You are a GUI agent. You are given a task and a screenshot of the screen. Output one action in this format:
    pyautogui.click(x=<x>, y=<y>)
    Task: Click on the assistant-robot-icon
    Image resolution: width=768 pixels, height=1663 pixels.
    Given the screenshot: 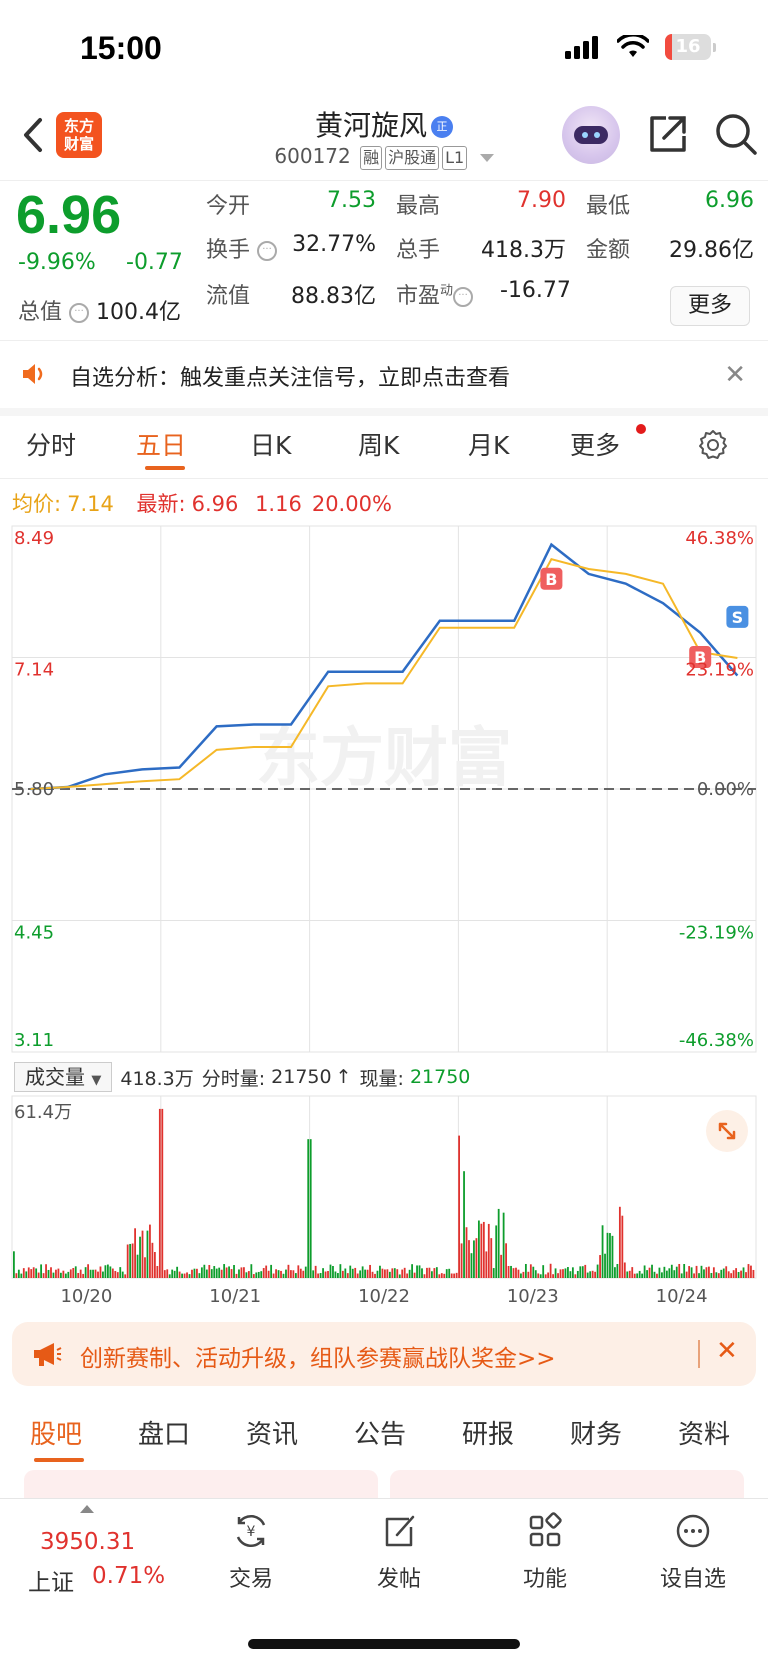 What is the action you would take?
    pyautogui.click(x=591, y=135)
    